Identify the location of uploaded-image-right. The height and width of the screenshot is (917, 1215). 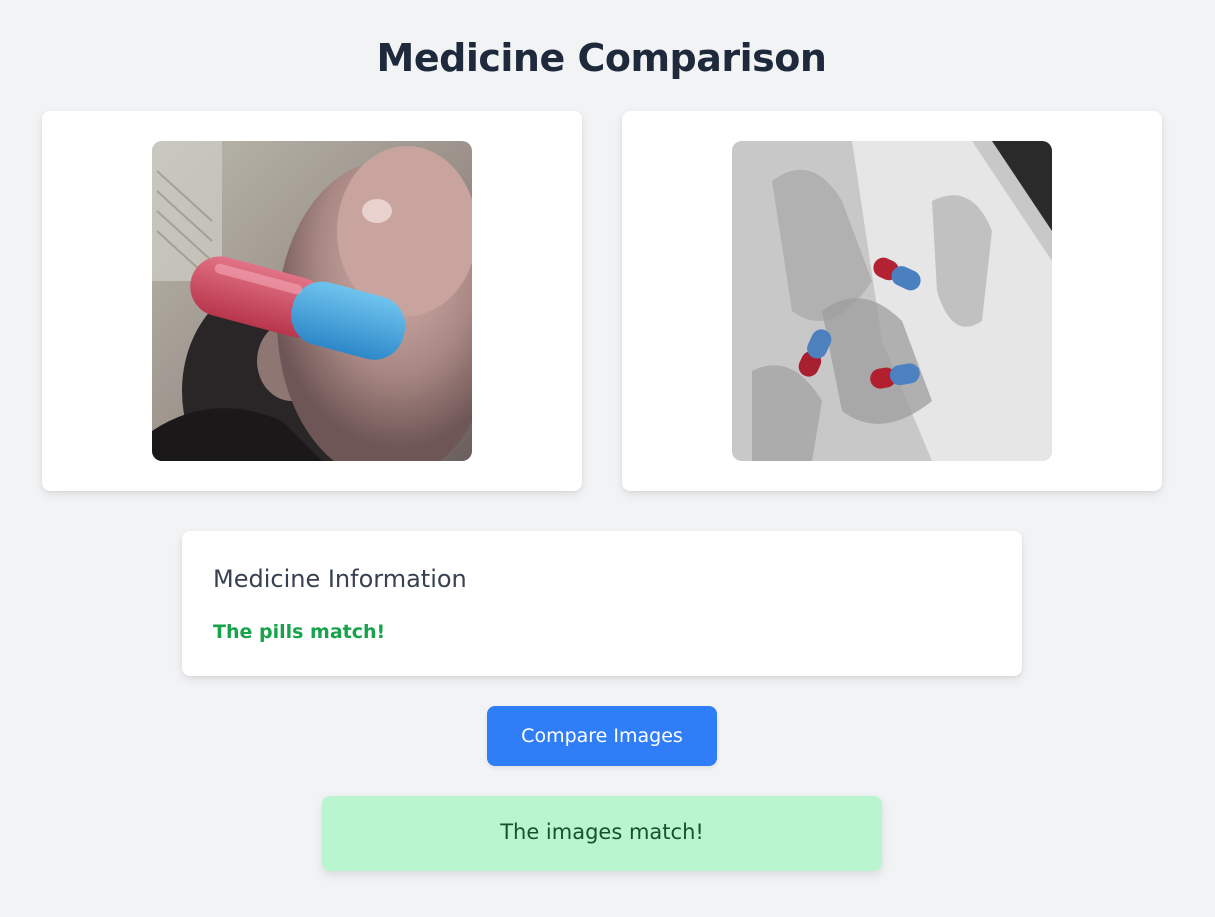
(892, 301).